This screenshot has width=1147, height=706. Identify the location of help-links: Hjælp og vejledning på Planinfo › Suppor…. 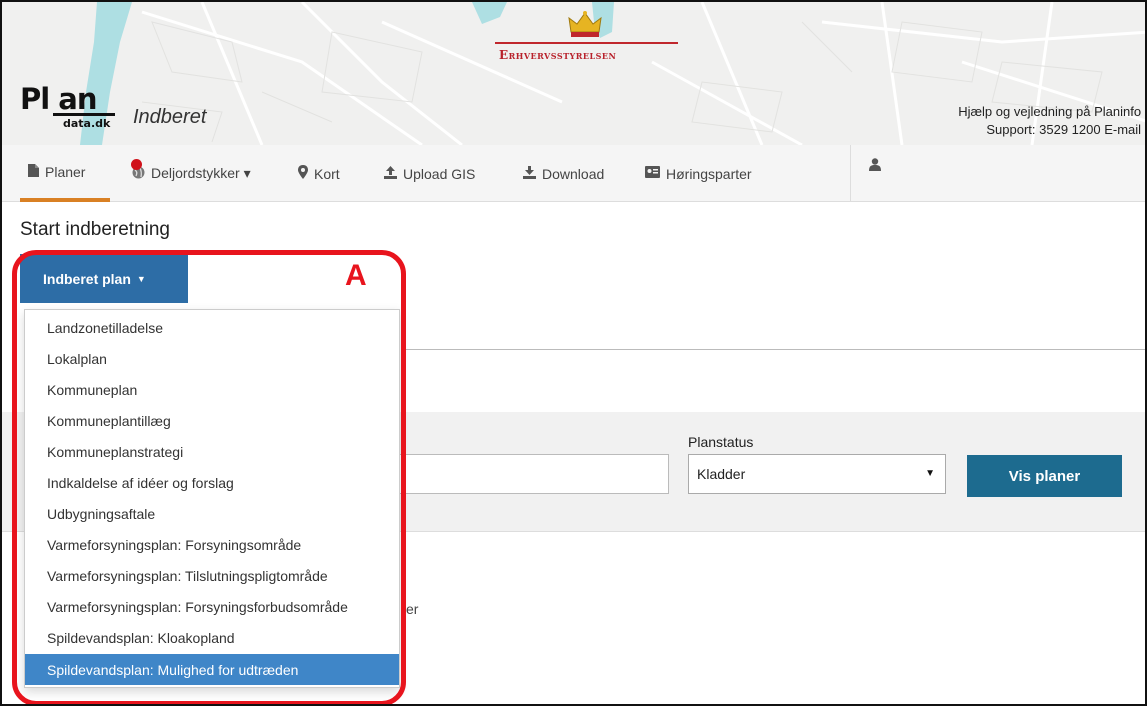
(1051, 121).